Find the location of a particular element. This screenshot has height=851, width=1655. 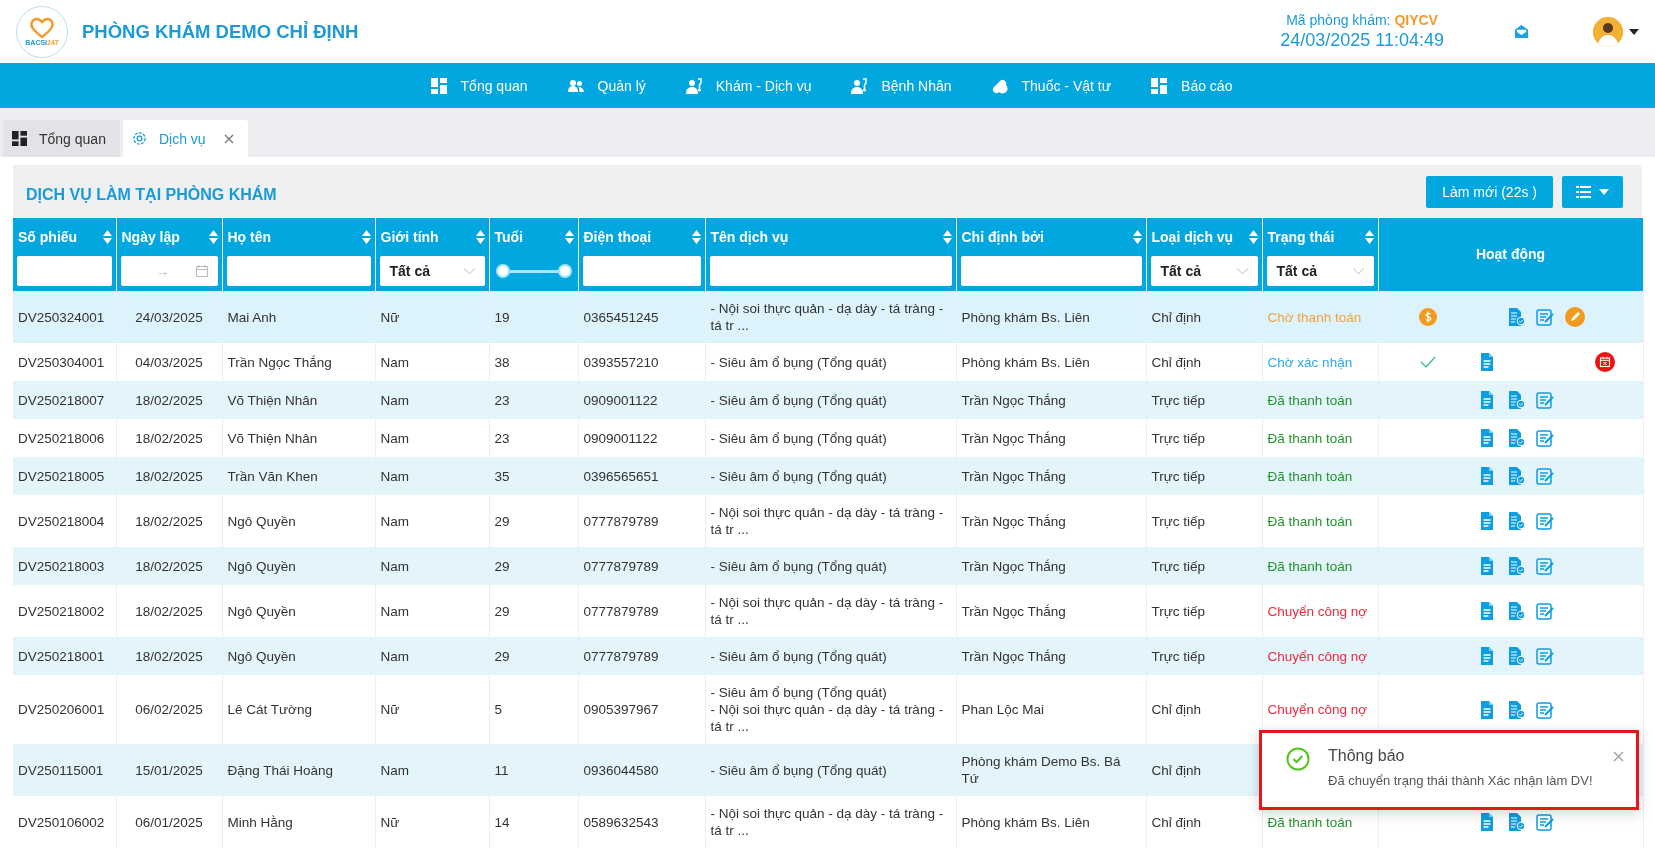

pencil-icon is located at coordinates (1574, 317).